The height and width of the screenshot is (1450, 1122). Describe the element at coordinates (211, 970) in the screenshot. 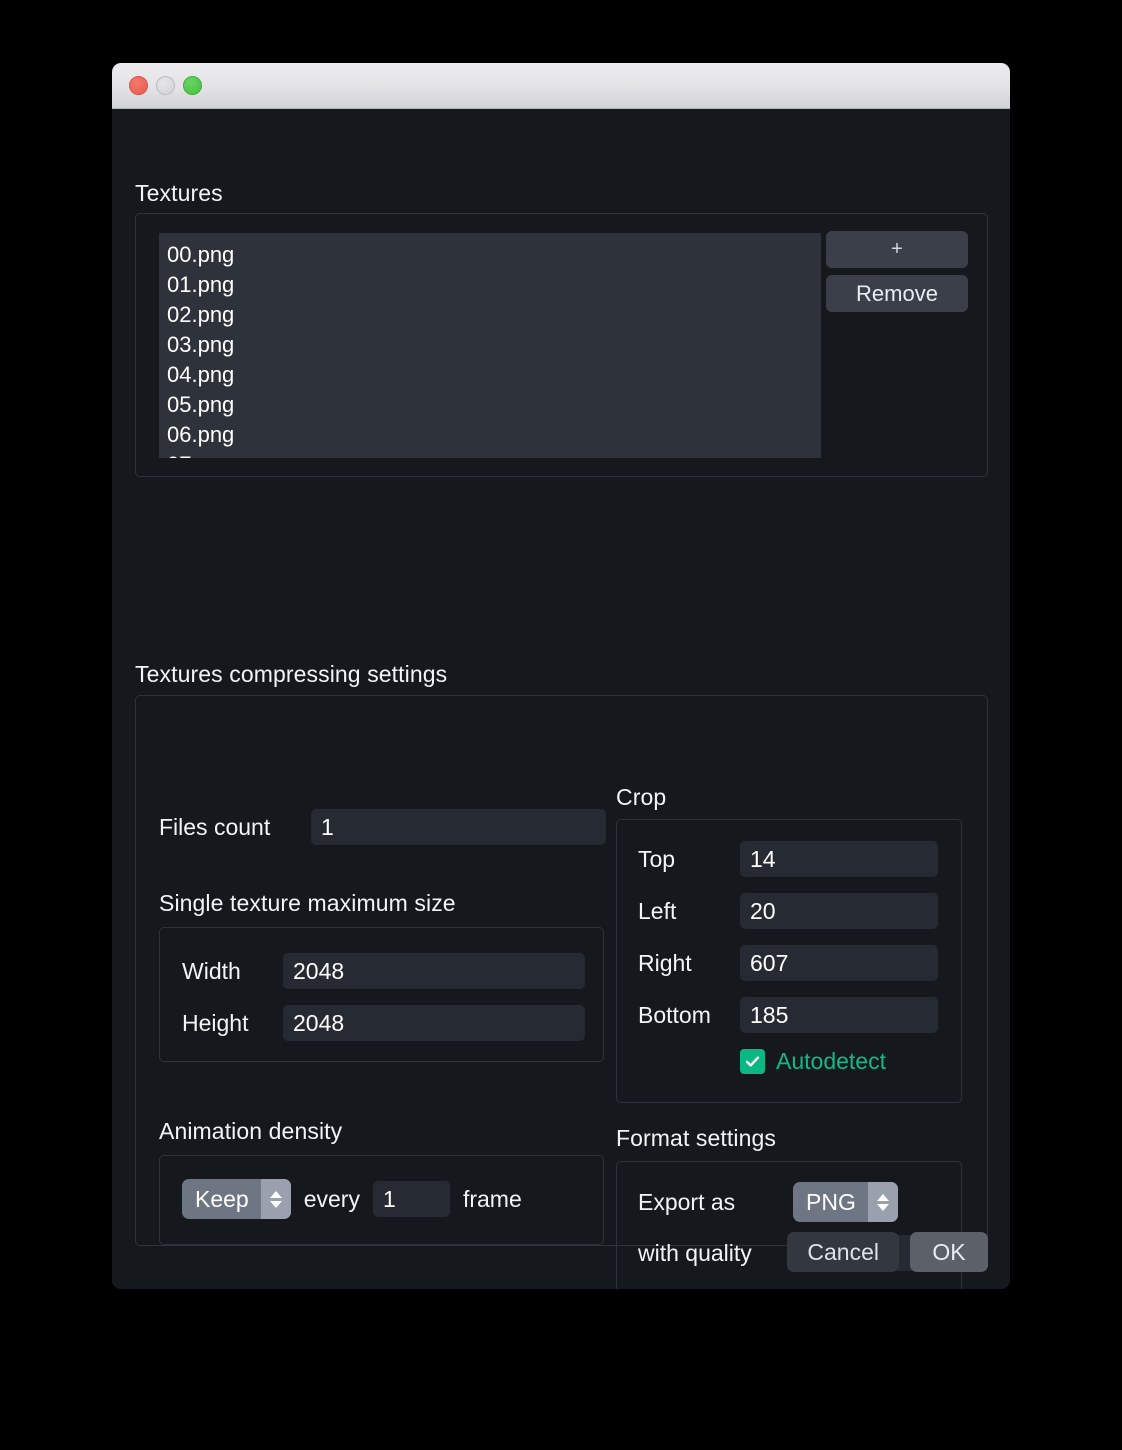

I see `max-width-label: Width` at that location.